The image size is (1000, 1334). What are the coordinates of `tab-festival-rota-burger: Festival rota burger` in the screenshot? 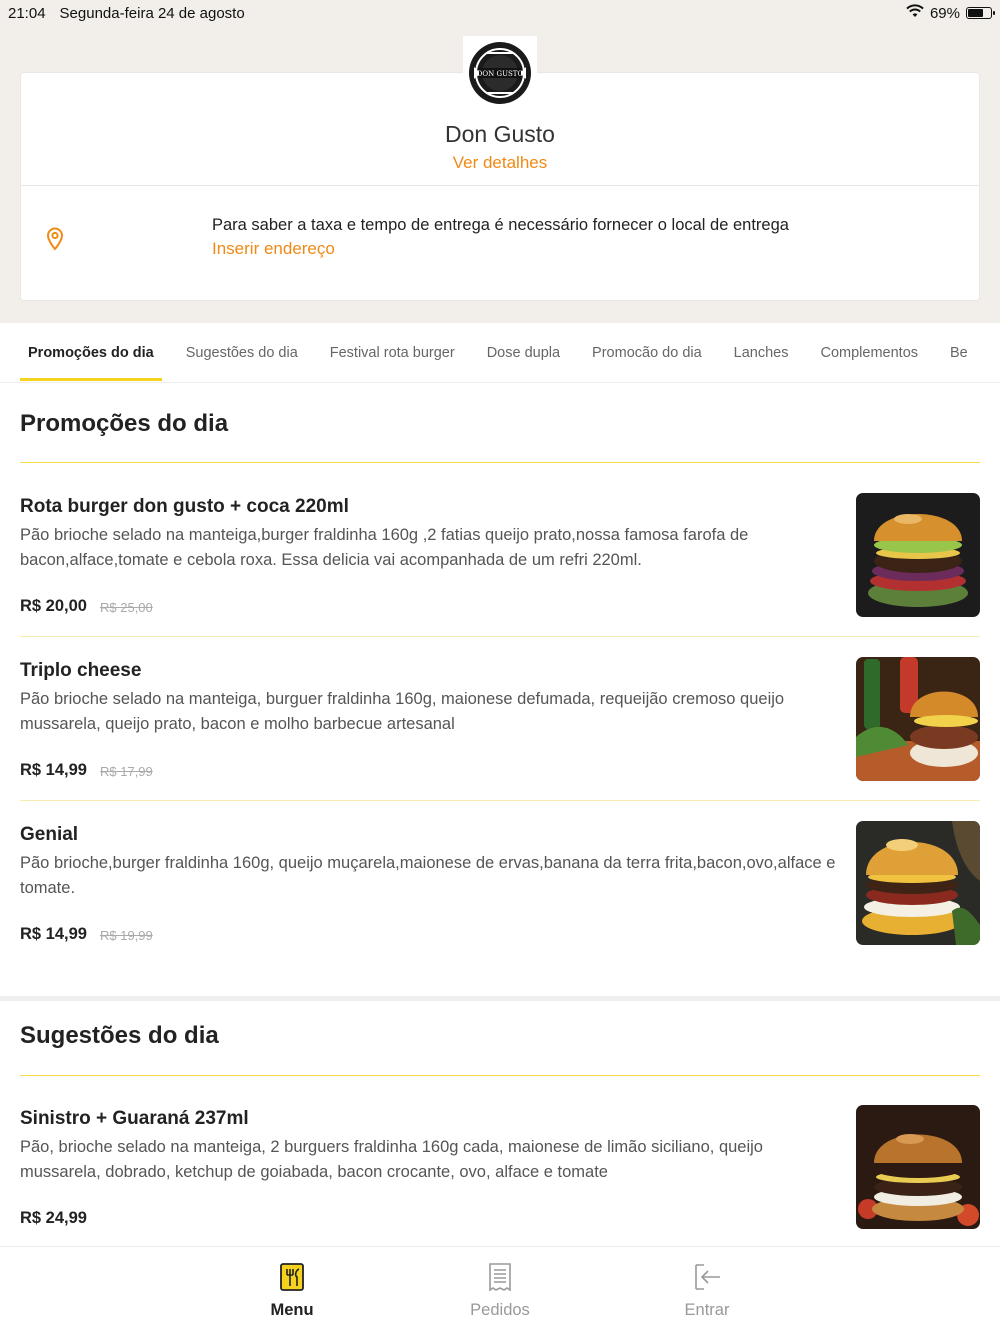 It's located at (392, 352).